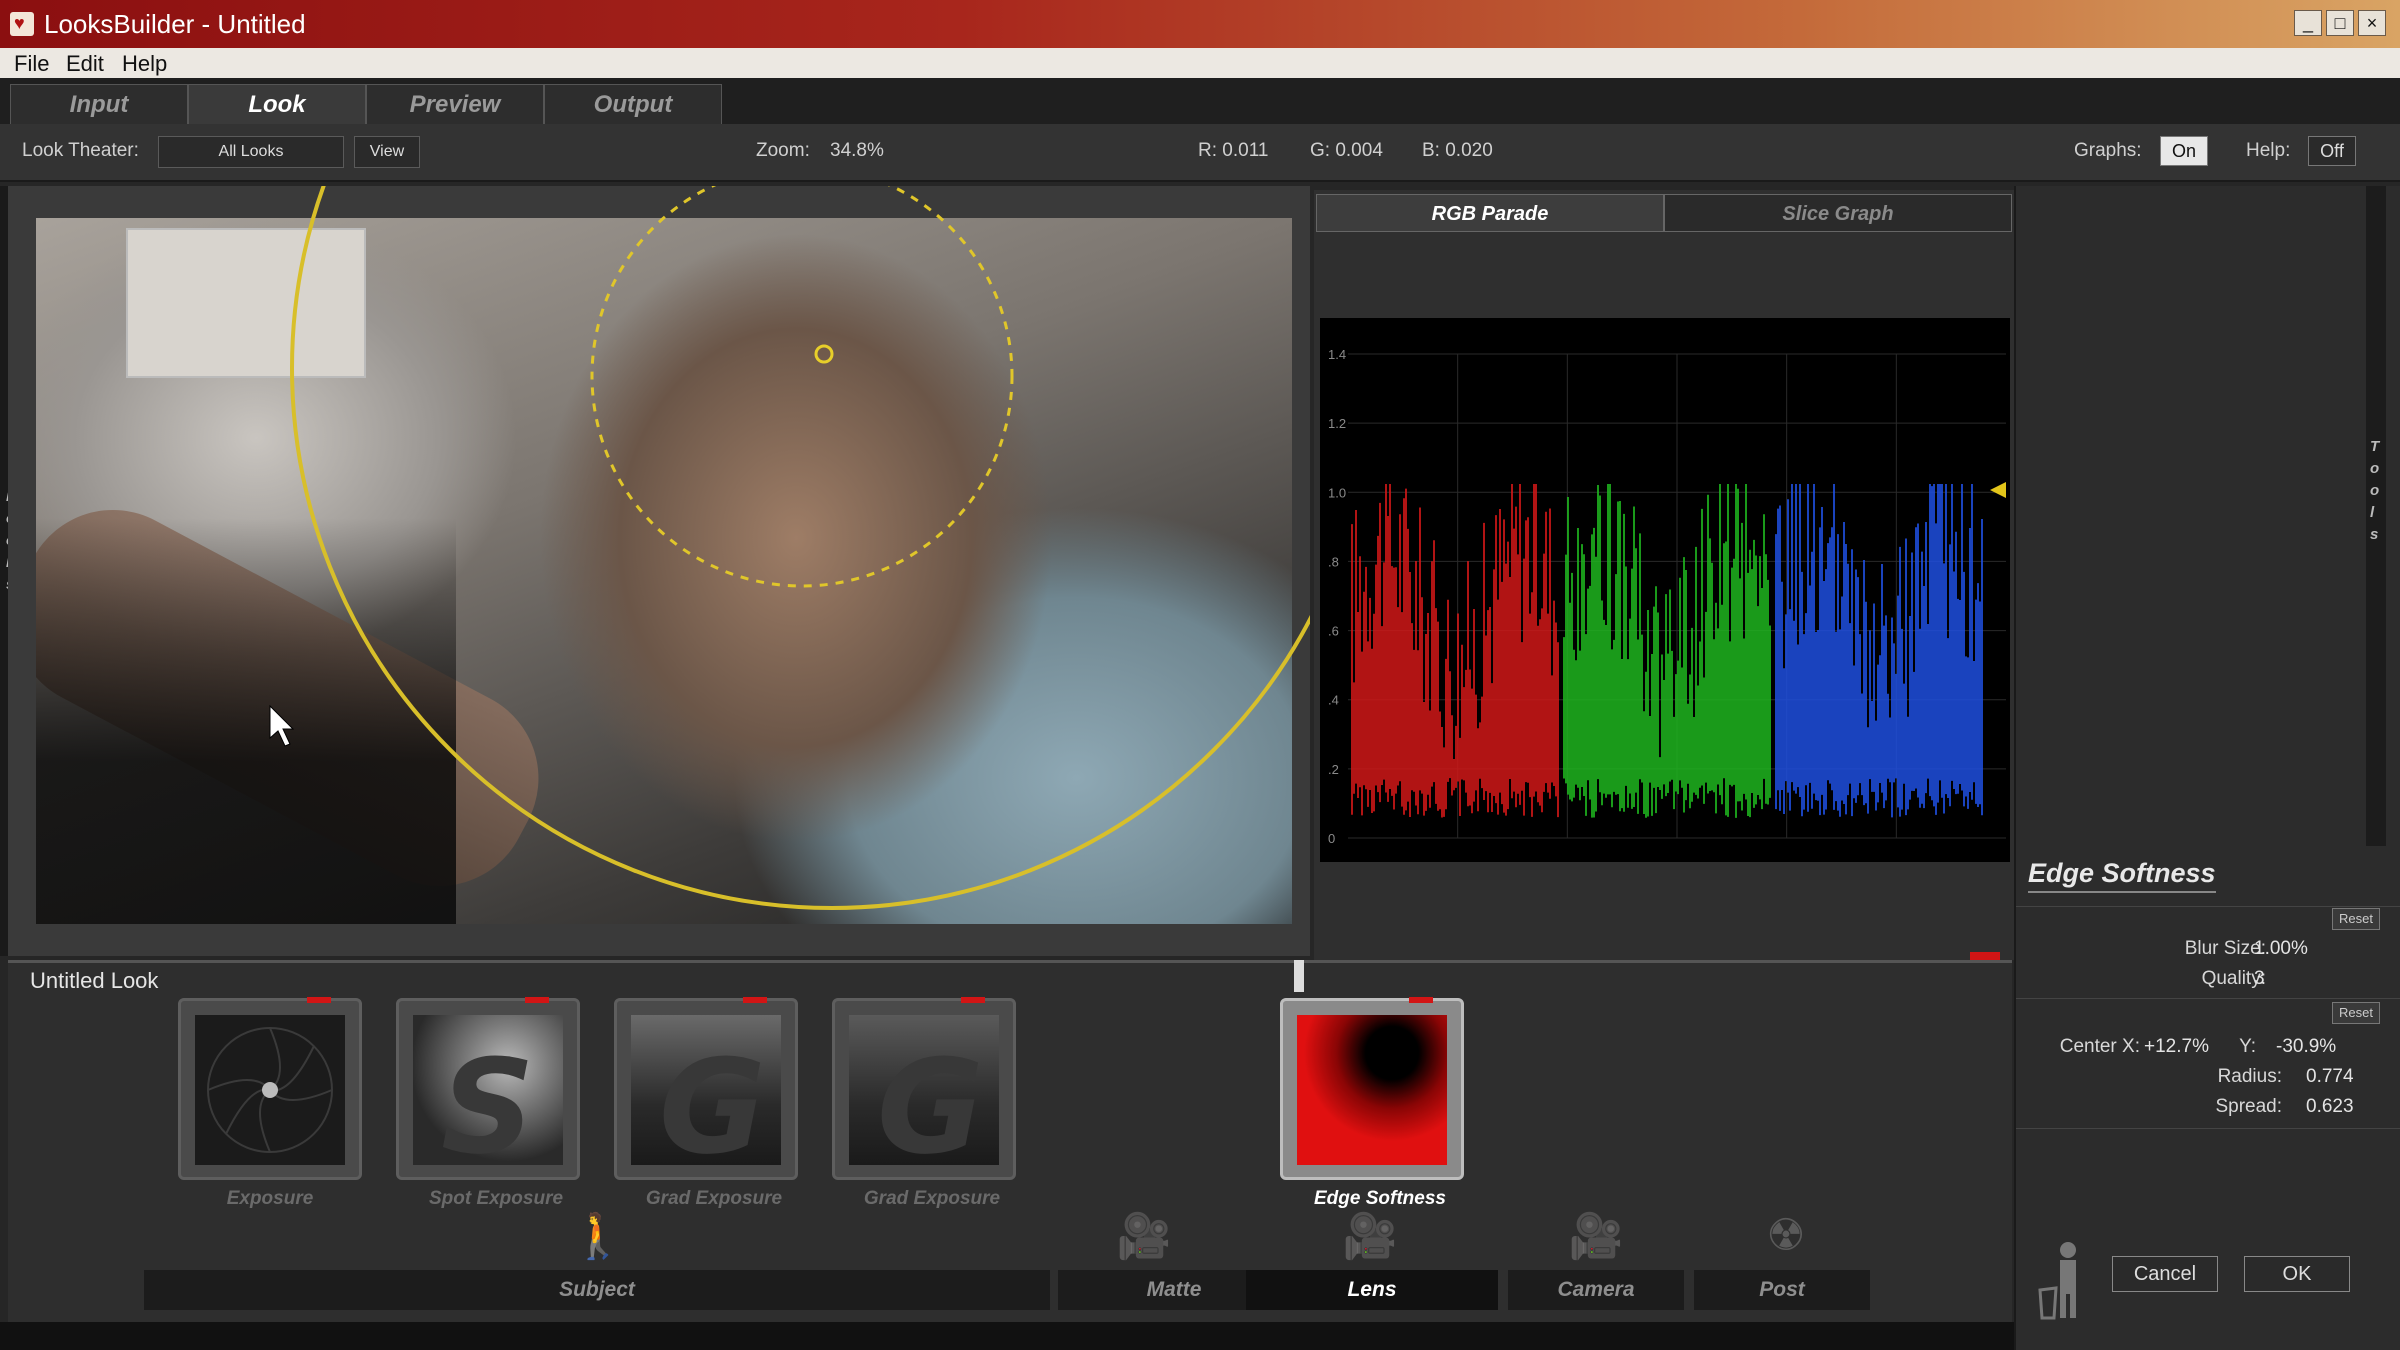 Image resolution: width=2400 pixels, height=1350 pixels. Describe the element at coordinates (1333, 769) in the screenshot. I see `y-tick-label: .2` at that location.